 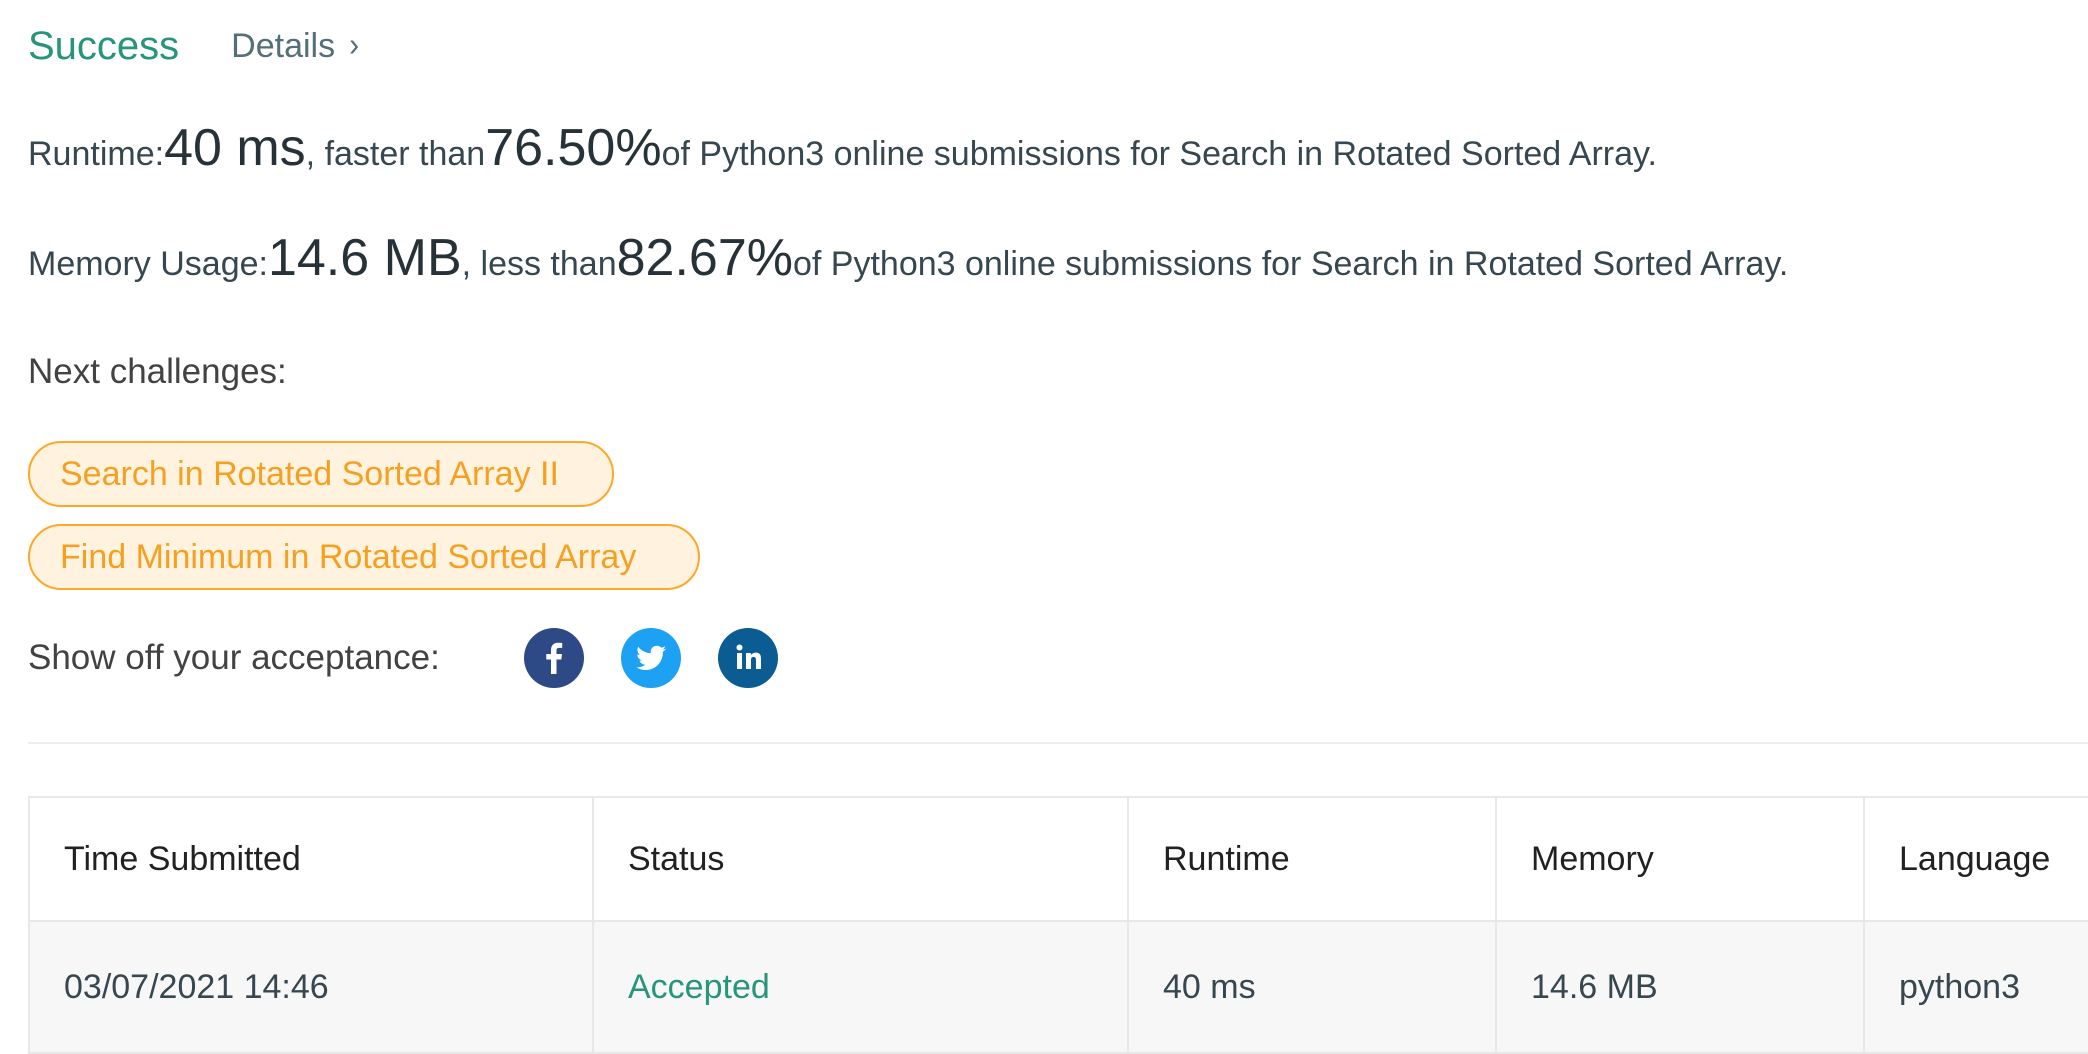 What do you see at coordinates (235, 148) in the screenshot?
I see `runtime-value: 40 ms` at bounding box center [235, 148].